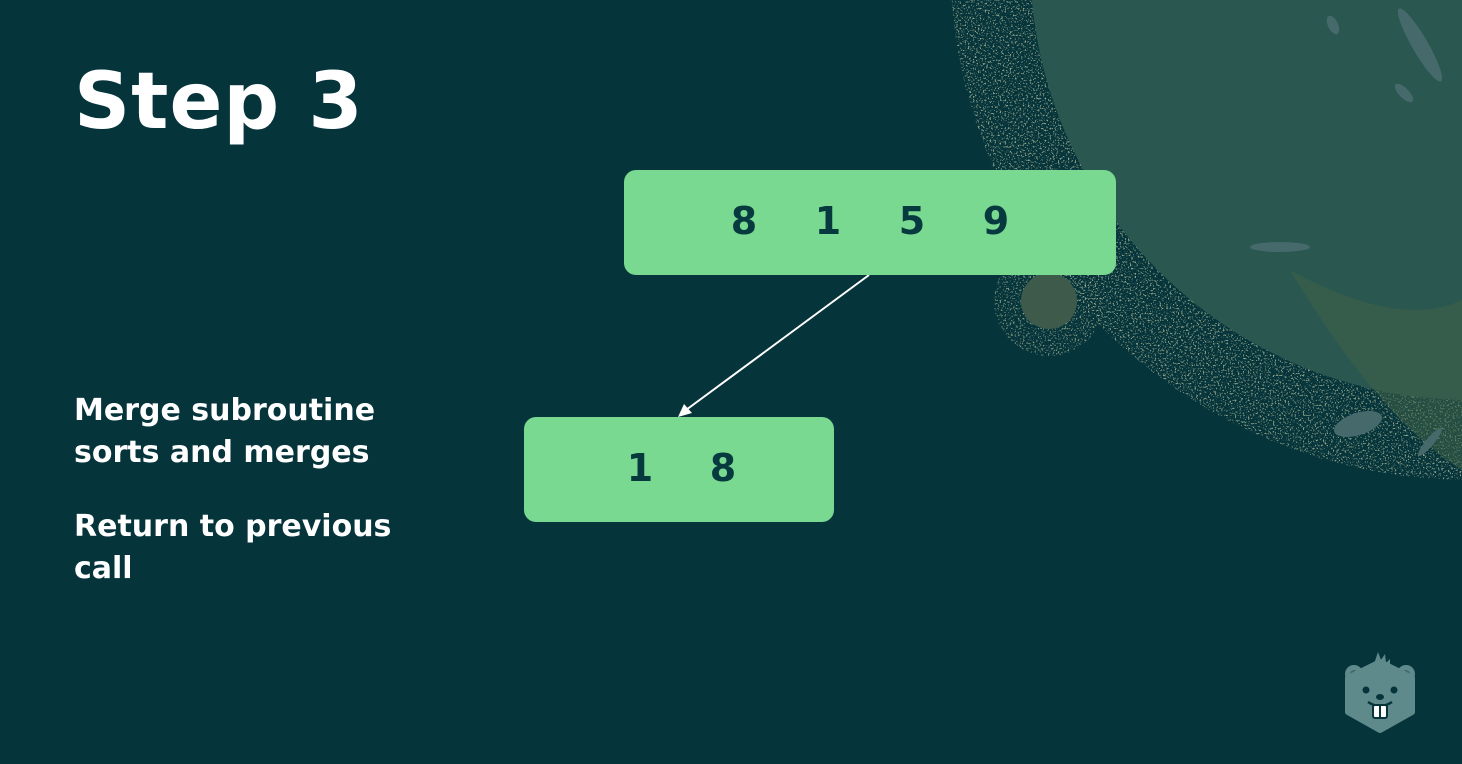 The height and width of the screenshot is (764, 1462). Describe the element at coordinates (1049, 301) in the screenshot. I see `moon-shape` at that location.